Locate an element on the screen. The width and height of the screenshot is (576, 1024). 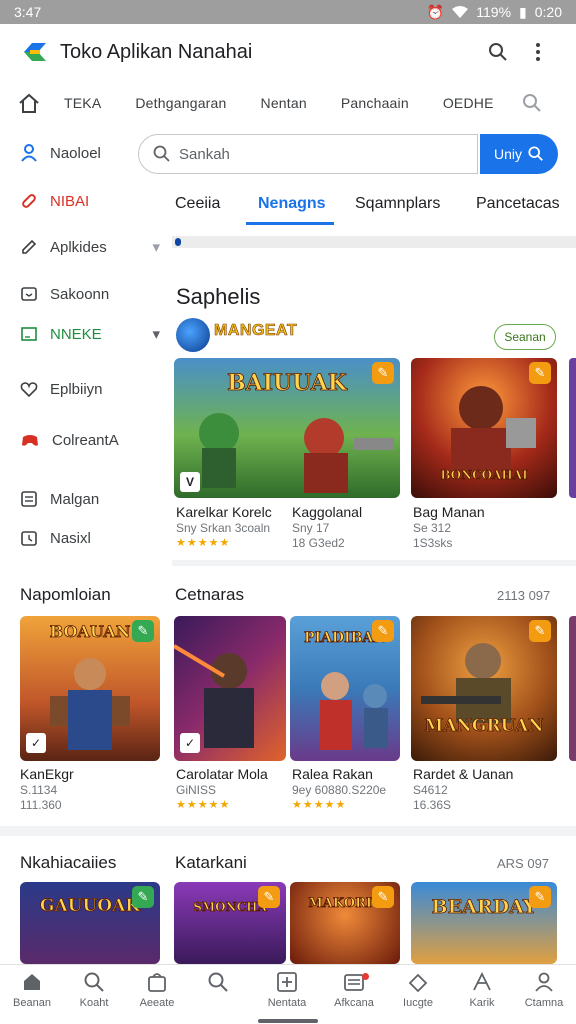
row3-meta: ARS 097 is located at coordinates (523, 863).